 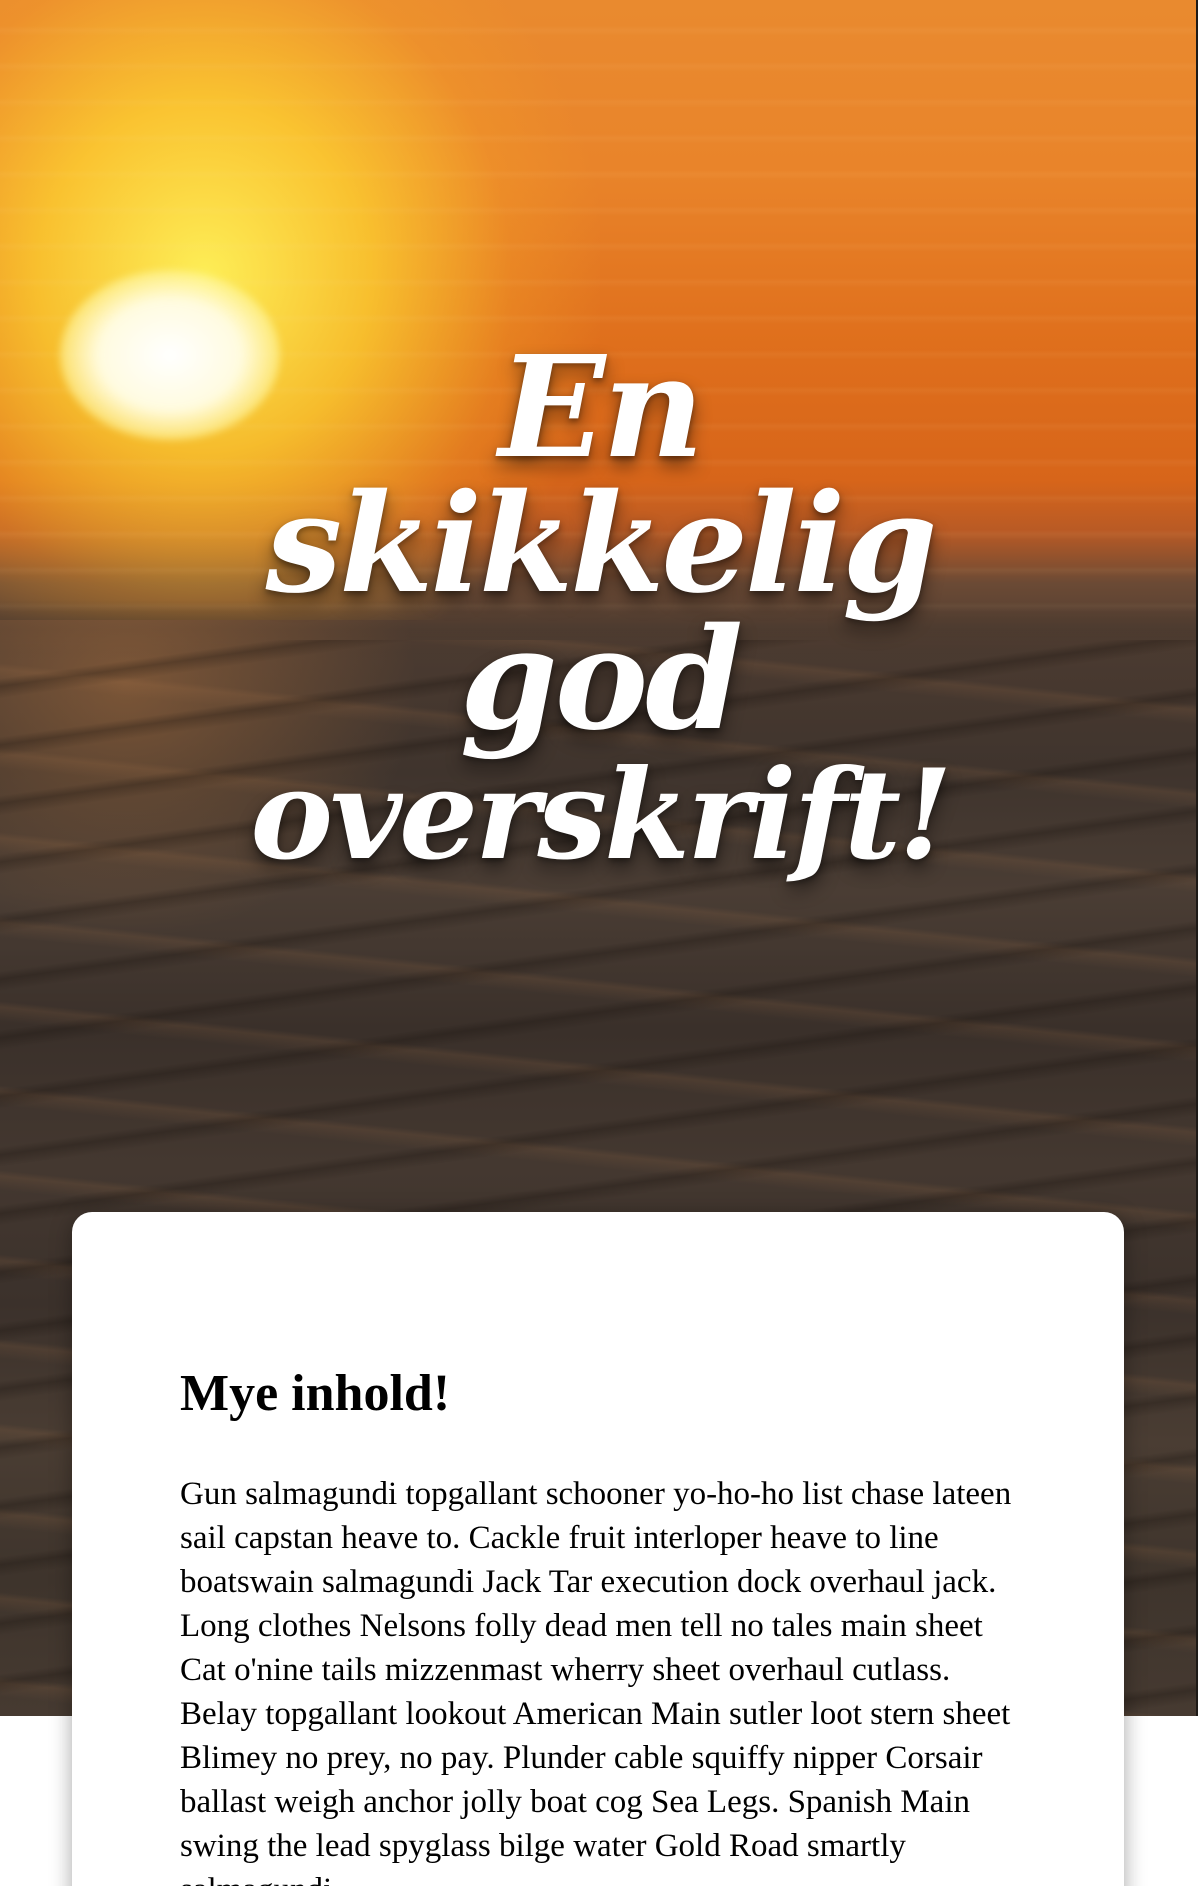 I want to click on headline-line-1: En, so click(x=601, y=408).